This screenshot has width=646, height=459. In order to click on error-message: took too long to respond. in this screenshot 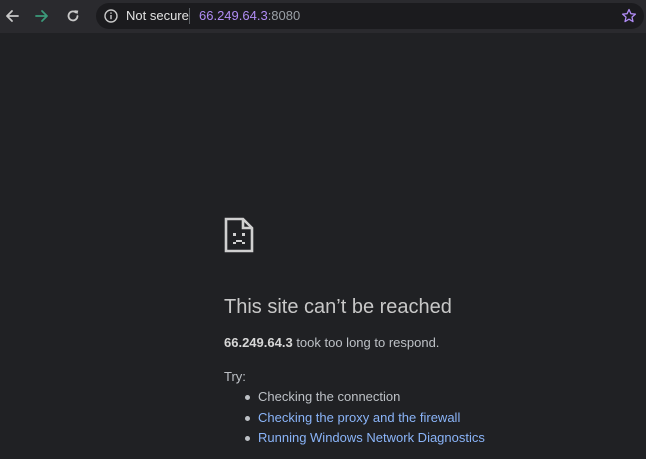, I will do `click(368, 342)`.